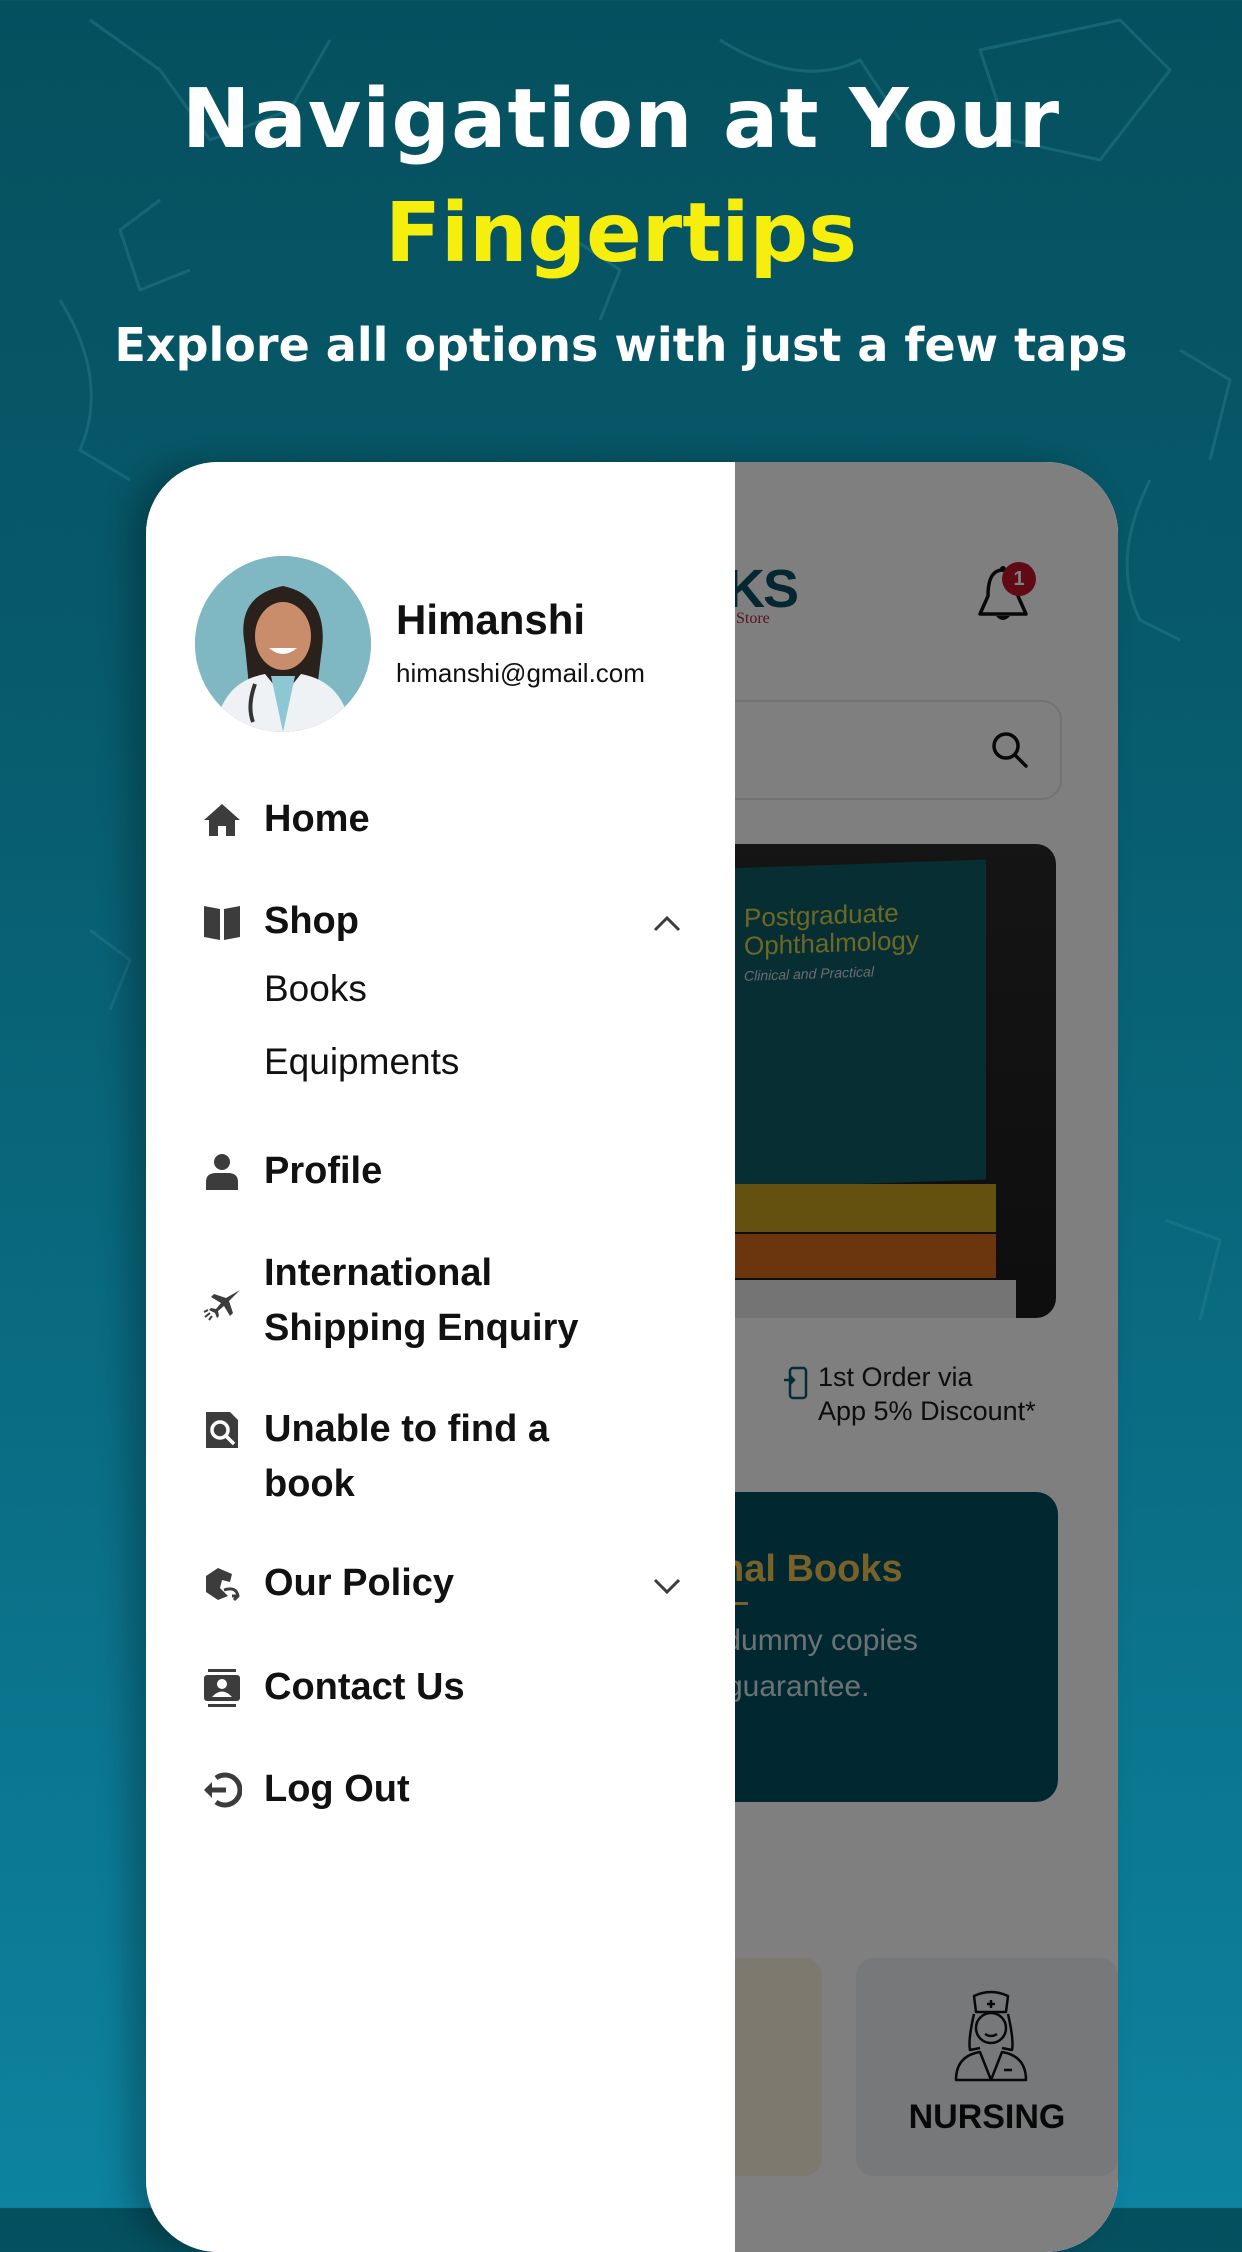 This screenshot has height=2252, width=1242. I want to click on policy-hand-icon, so click(223, 1585).